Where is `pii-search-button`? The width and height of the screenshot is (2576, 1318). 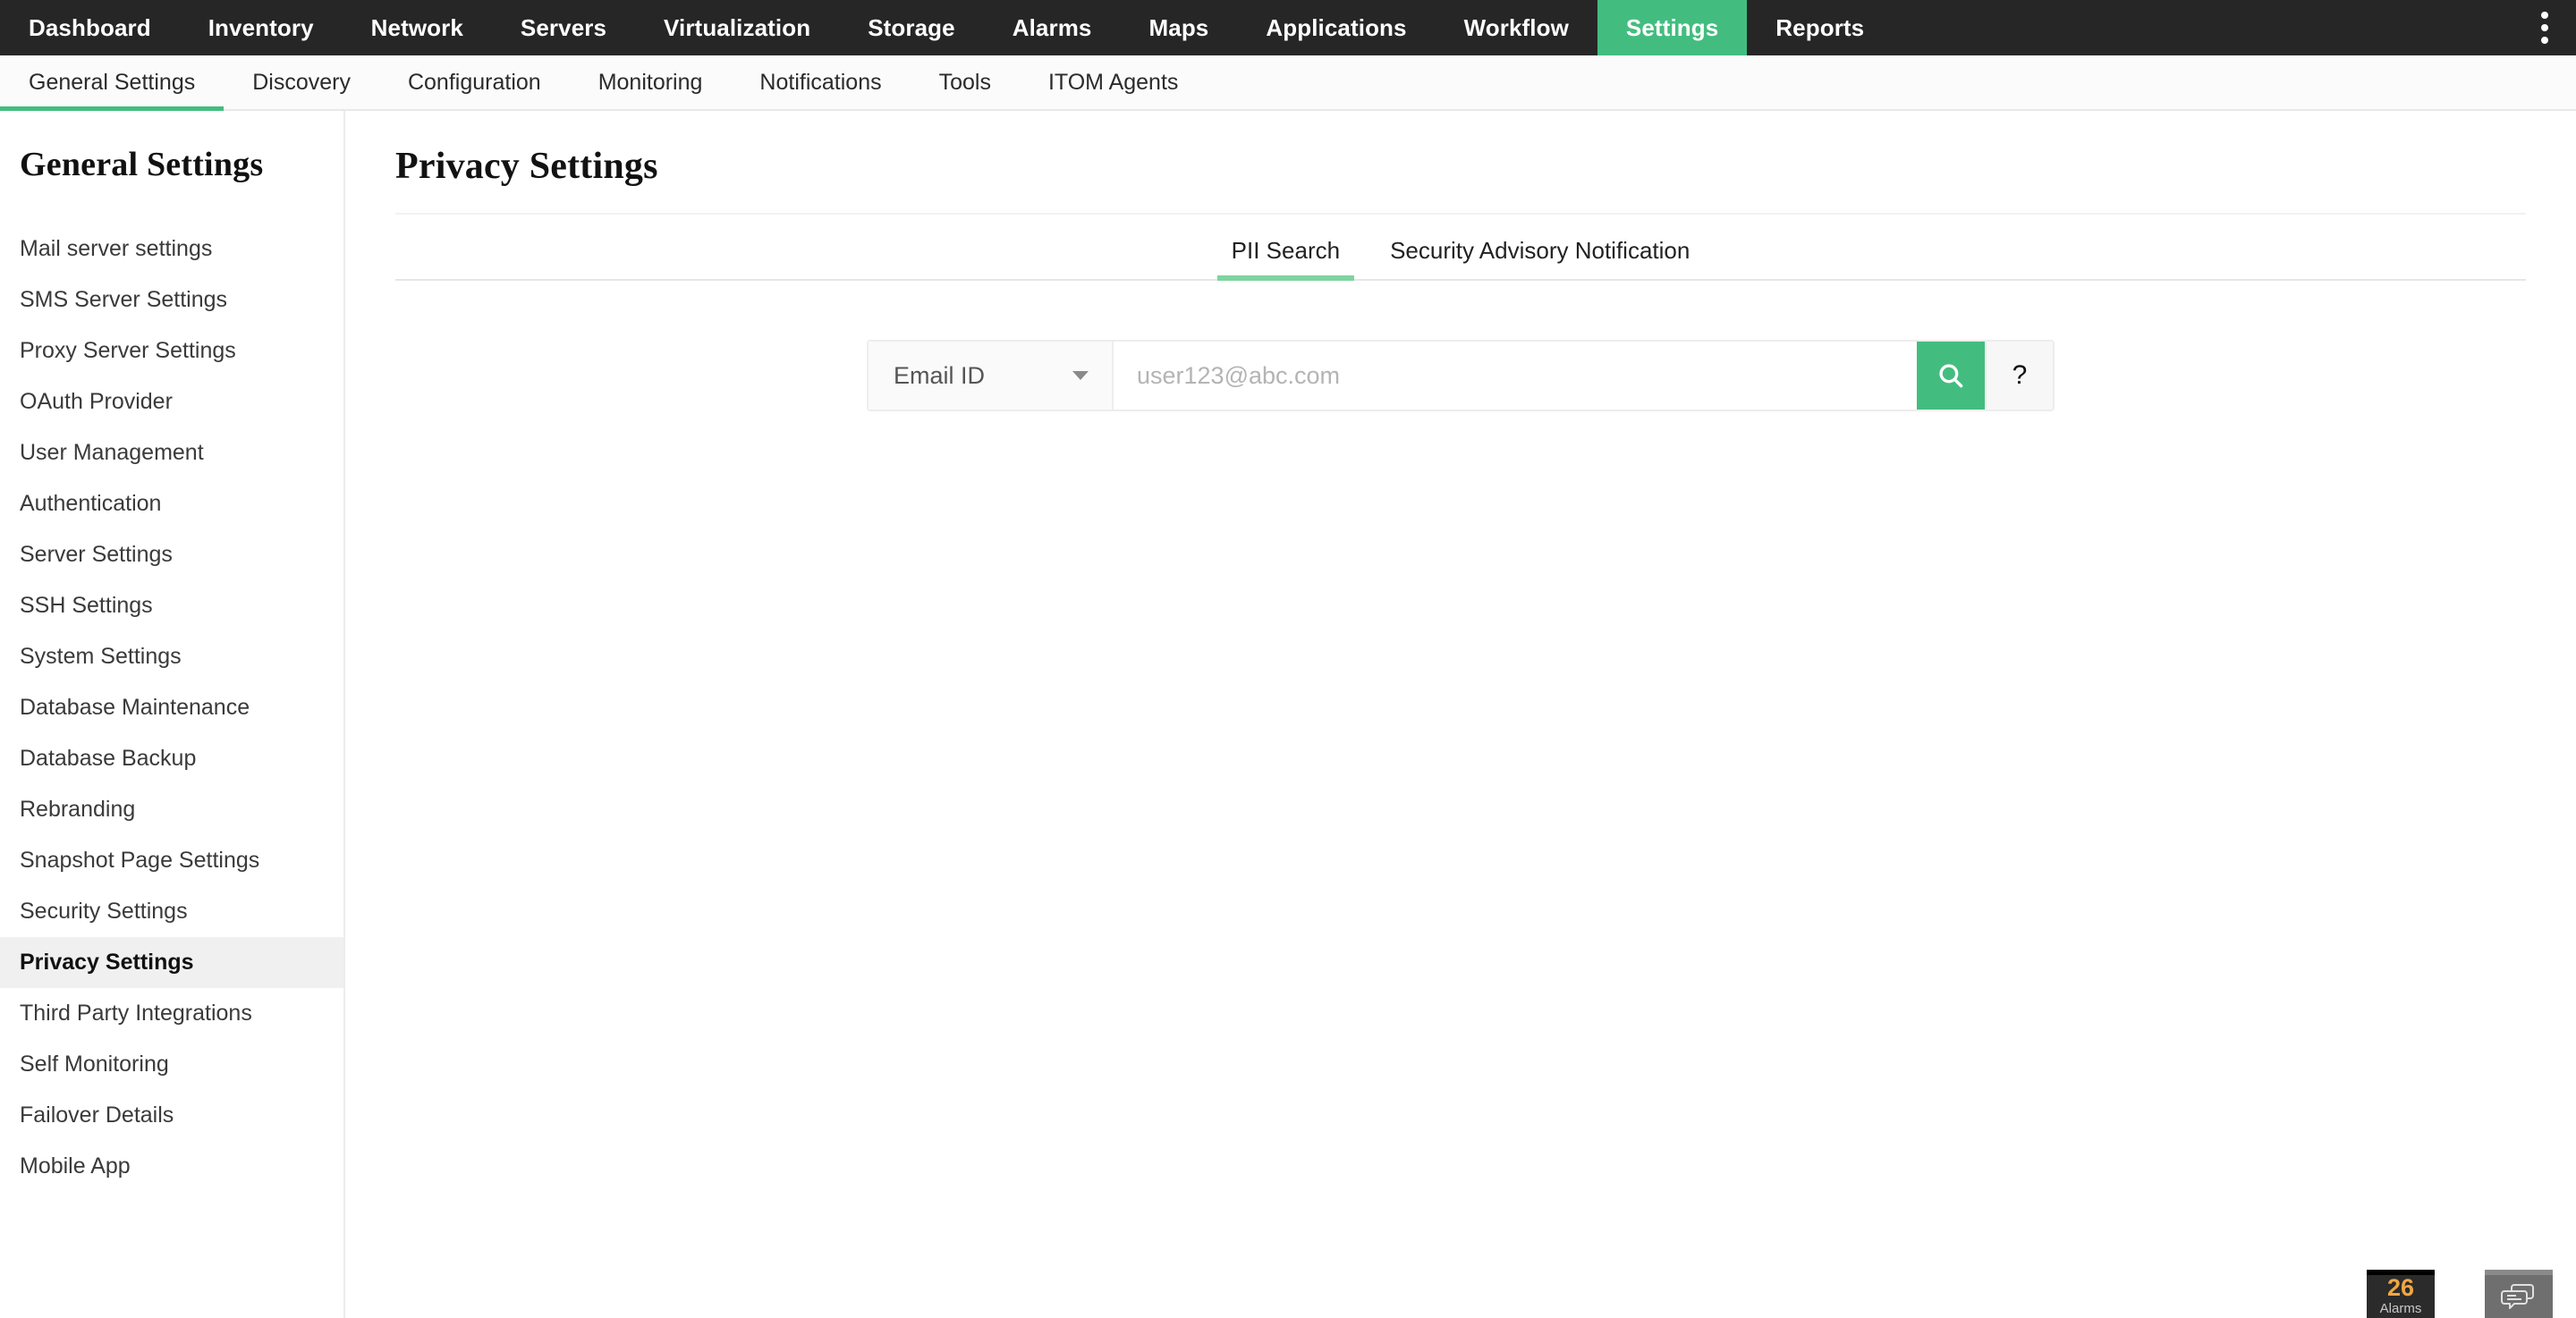
pii-search-button is located at coordinates (1951, 376).